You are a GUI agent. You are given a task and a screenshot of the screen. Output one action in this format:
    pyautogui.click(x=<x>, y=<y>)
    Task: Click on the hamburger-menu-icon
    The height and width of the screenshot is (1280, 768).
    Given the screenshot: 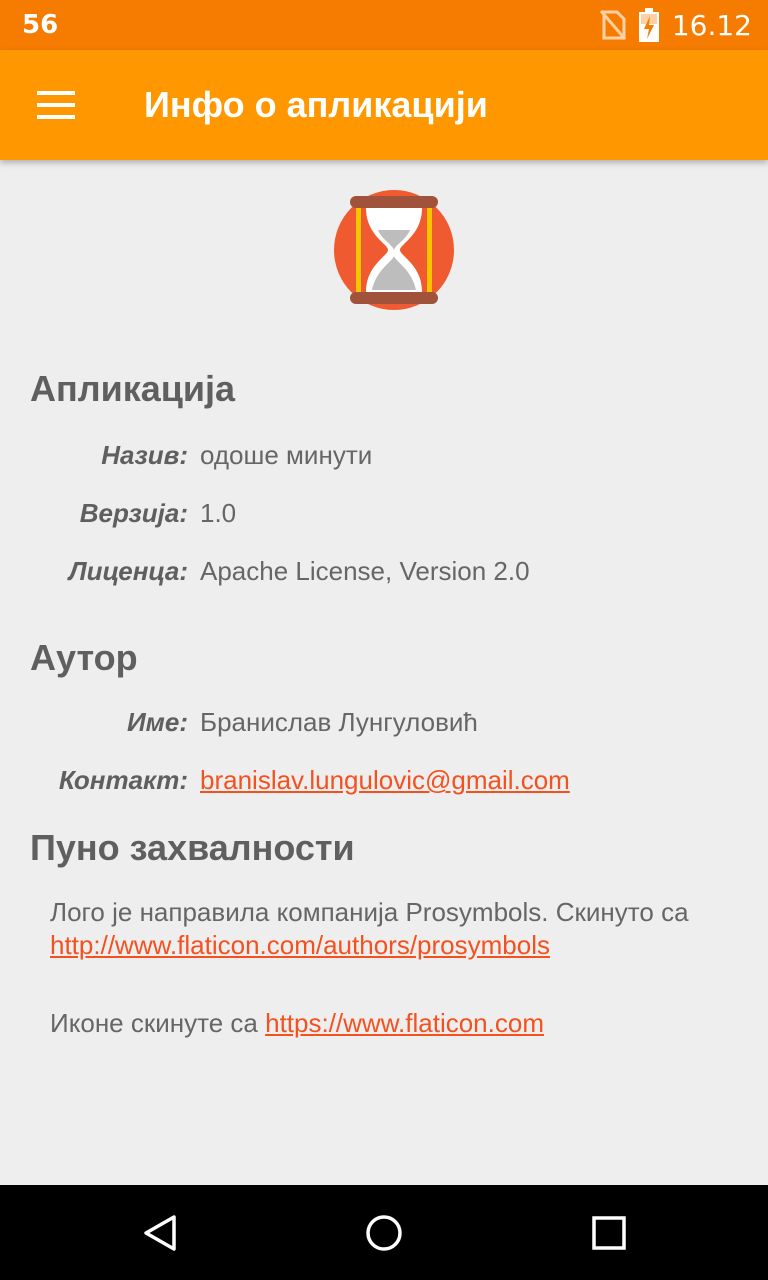 What is the action you would take?
    pyautogui.click(x=56, y=105)
    